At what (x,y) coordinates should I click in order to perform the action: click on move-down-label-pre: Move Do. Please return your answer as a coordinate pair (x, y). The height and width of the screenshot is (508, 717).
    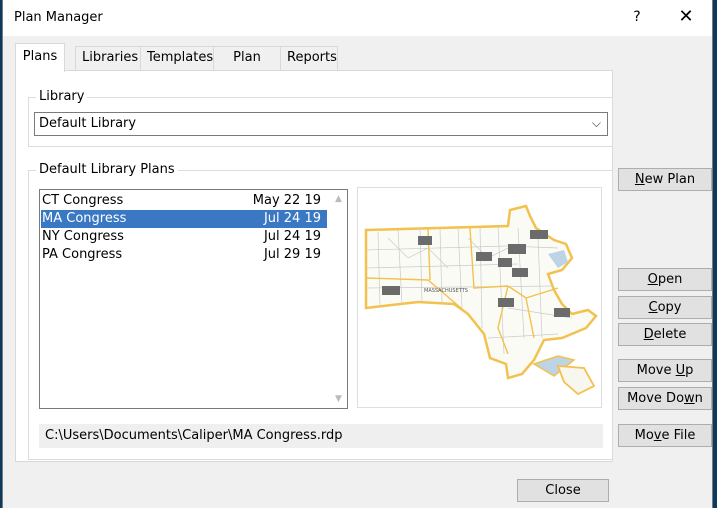
    Looking at the image, I should click on (656, 398).